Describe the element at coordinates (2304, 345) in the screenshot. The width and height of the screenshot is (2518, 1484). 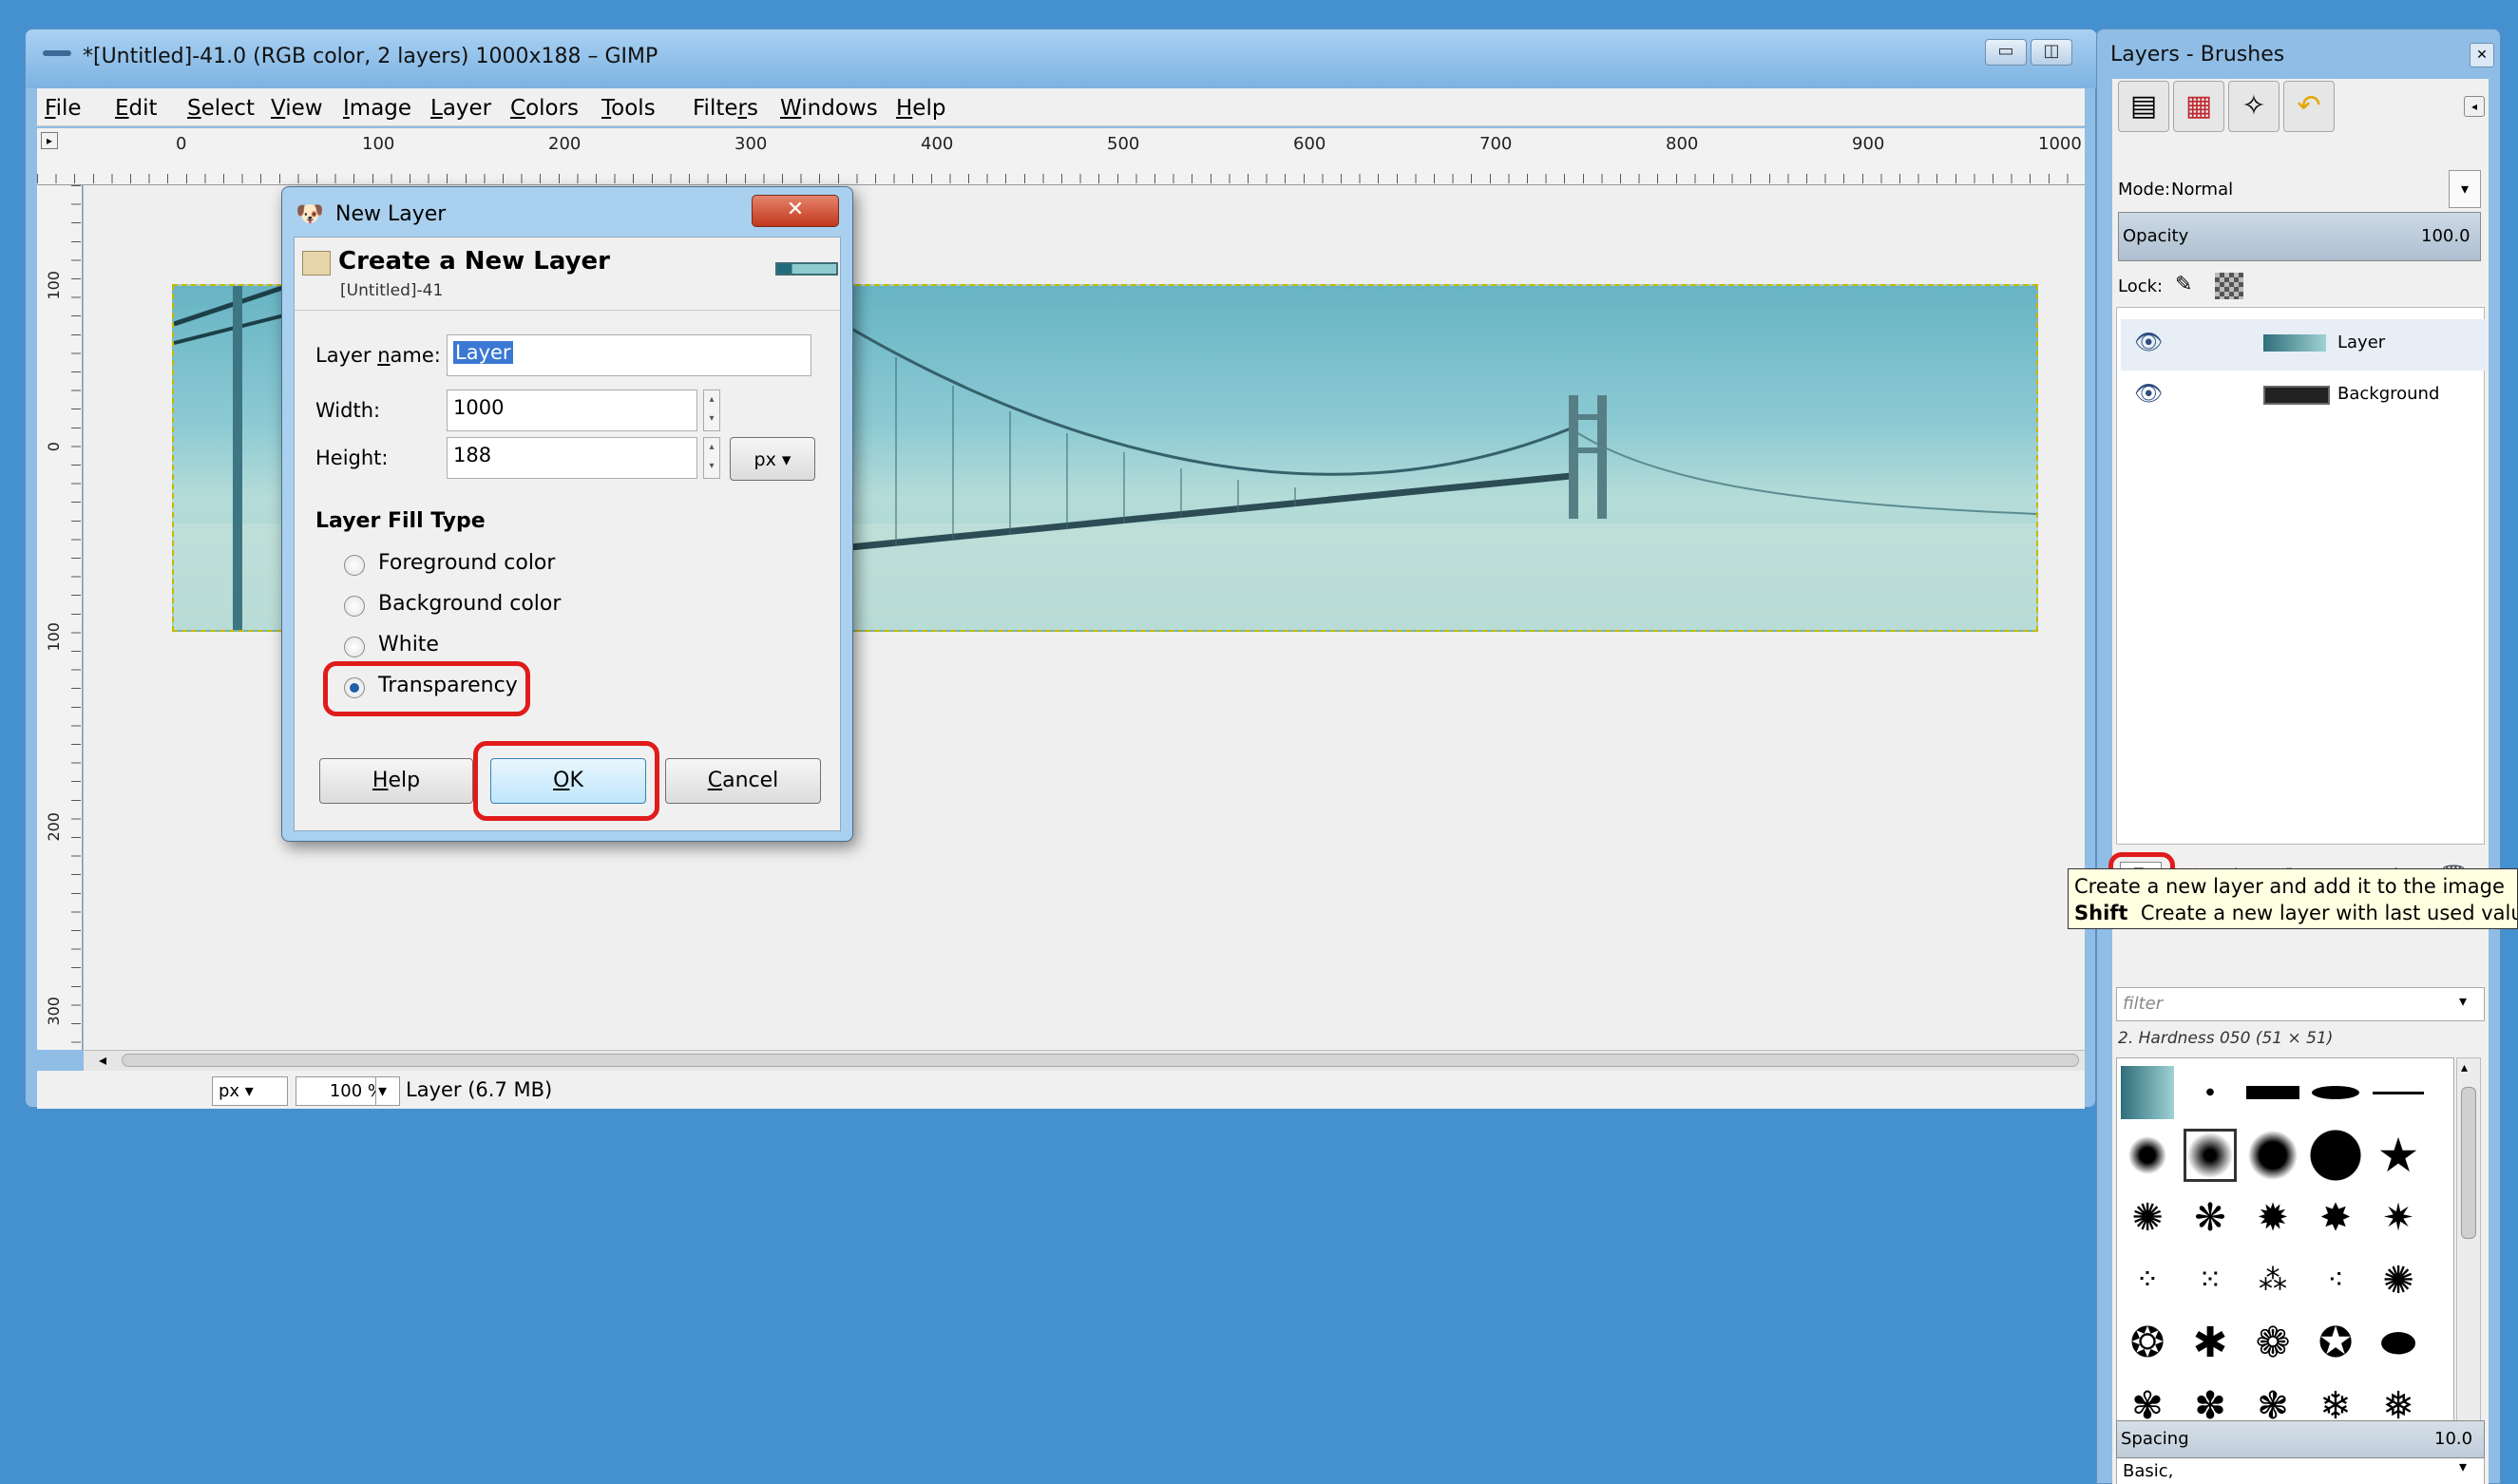
I see `layer-row-layer: 👁 Layer` at that location.